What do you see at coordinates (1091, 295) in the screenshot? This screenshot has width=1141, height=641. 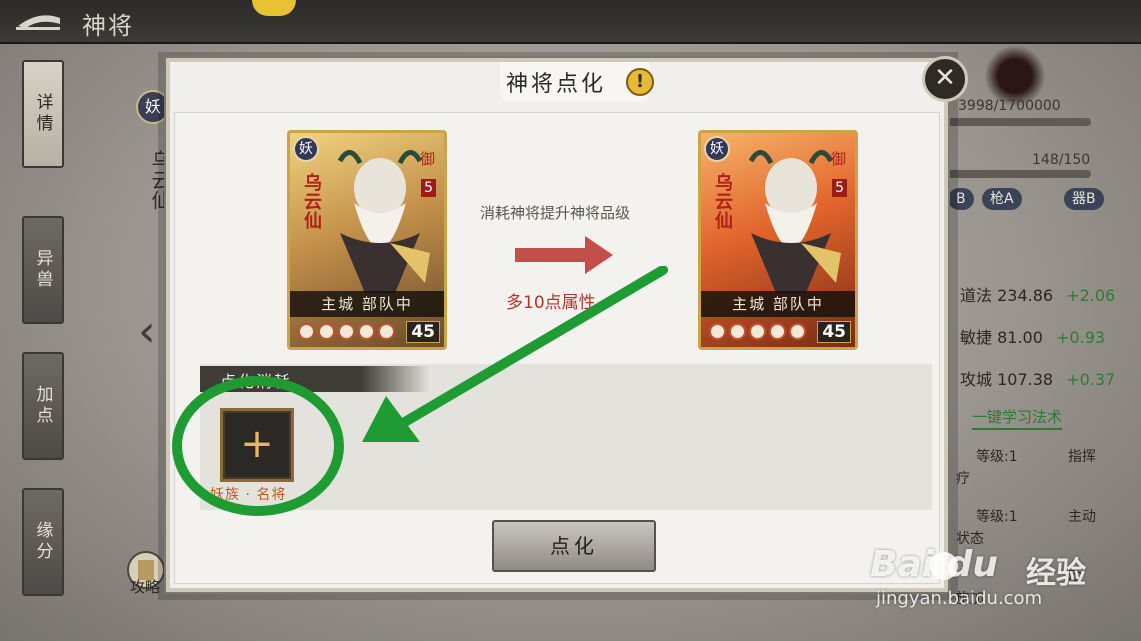 I see `stat-bonus: +2.06` at bounding box center [1091, 295].